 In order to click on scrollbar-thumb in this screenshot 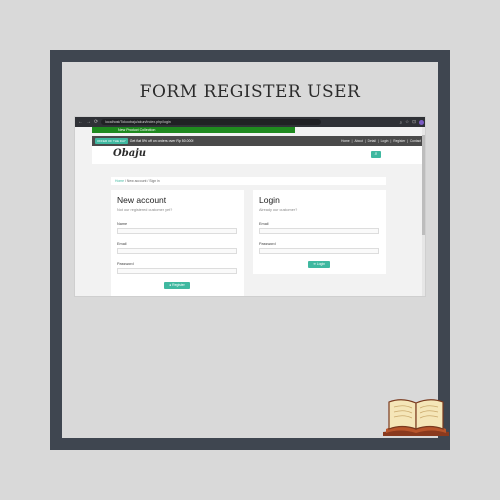, I will do `click(423, 185)`.